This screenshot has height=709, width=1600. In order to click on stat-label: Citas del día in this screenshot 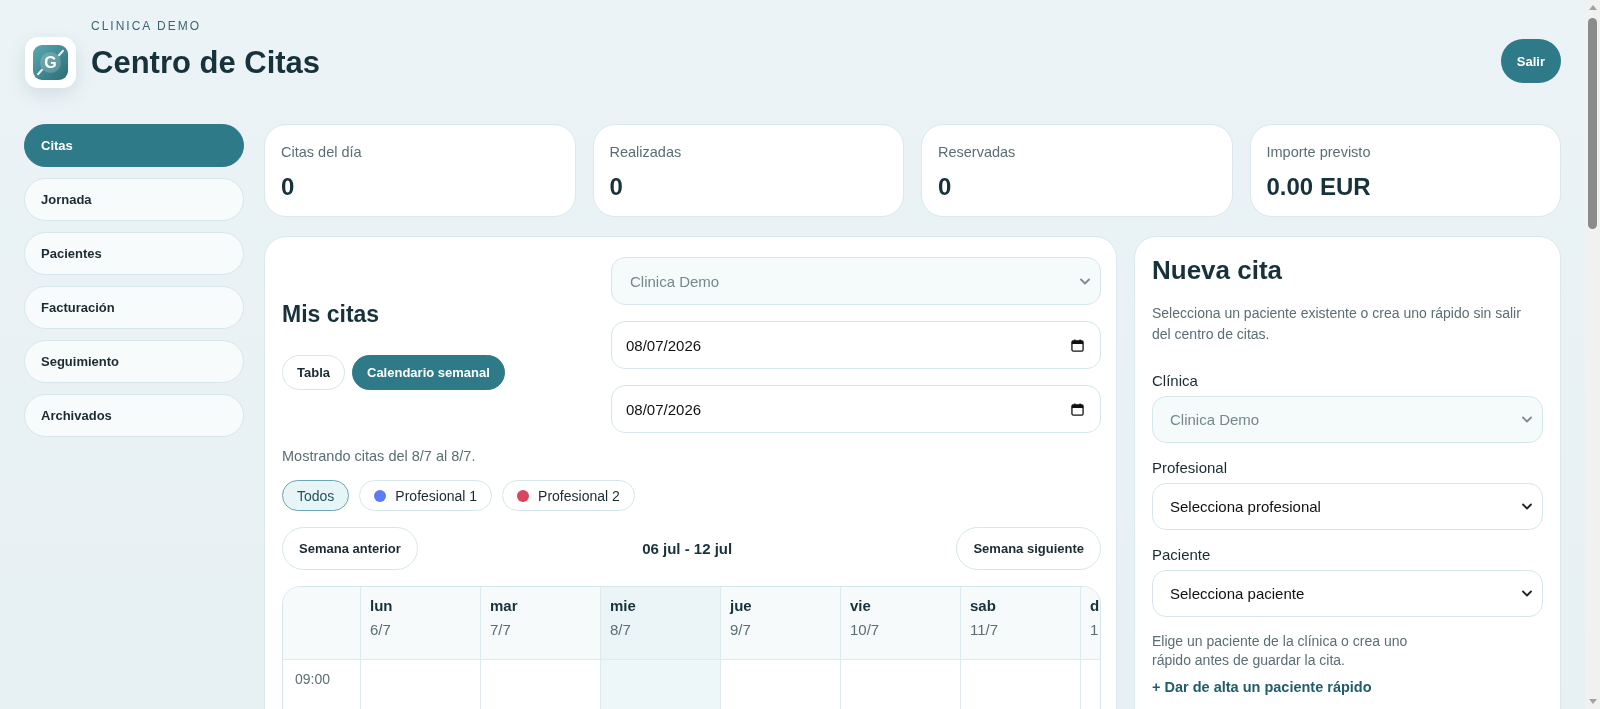, I will do `click(321, 152)`.